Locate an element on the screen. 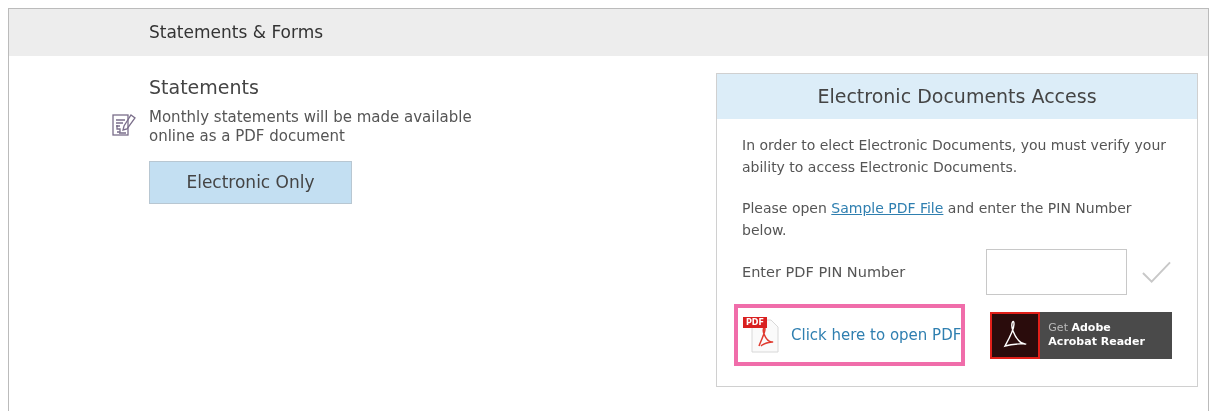  pin-input-field is located at coordinates (1056, 272).